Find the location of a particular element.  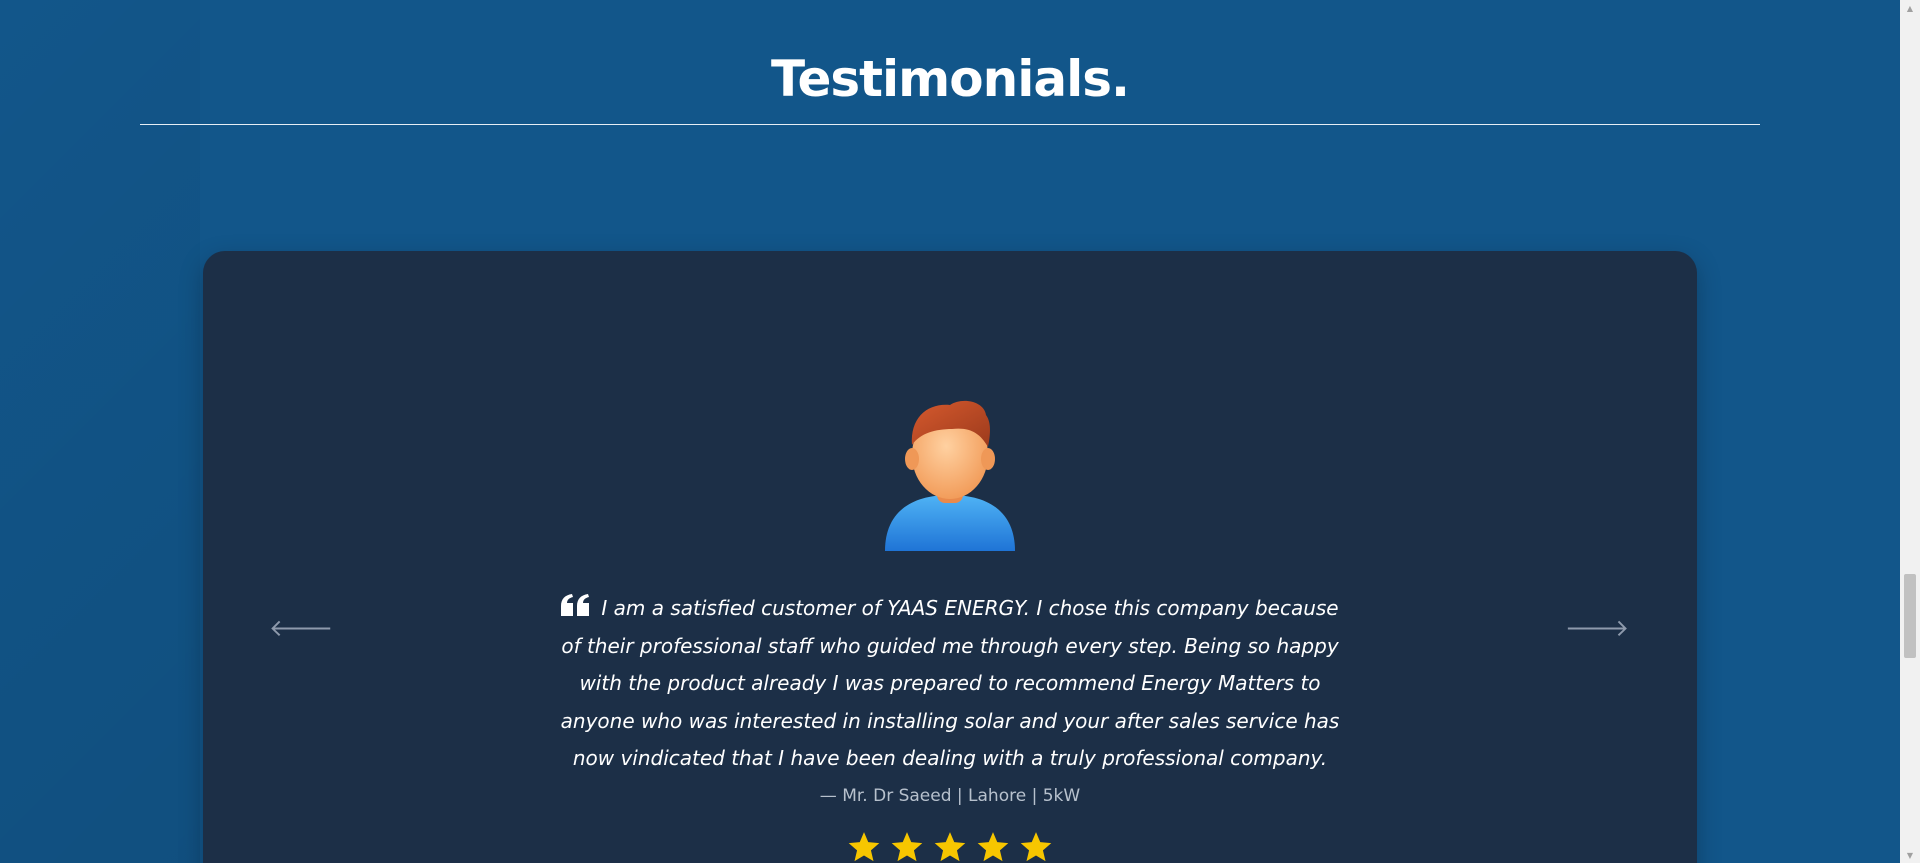

carousel-prev-button: 🡐 is located at coordinates (301, 627).